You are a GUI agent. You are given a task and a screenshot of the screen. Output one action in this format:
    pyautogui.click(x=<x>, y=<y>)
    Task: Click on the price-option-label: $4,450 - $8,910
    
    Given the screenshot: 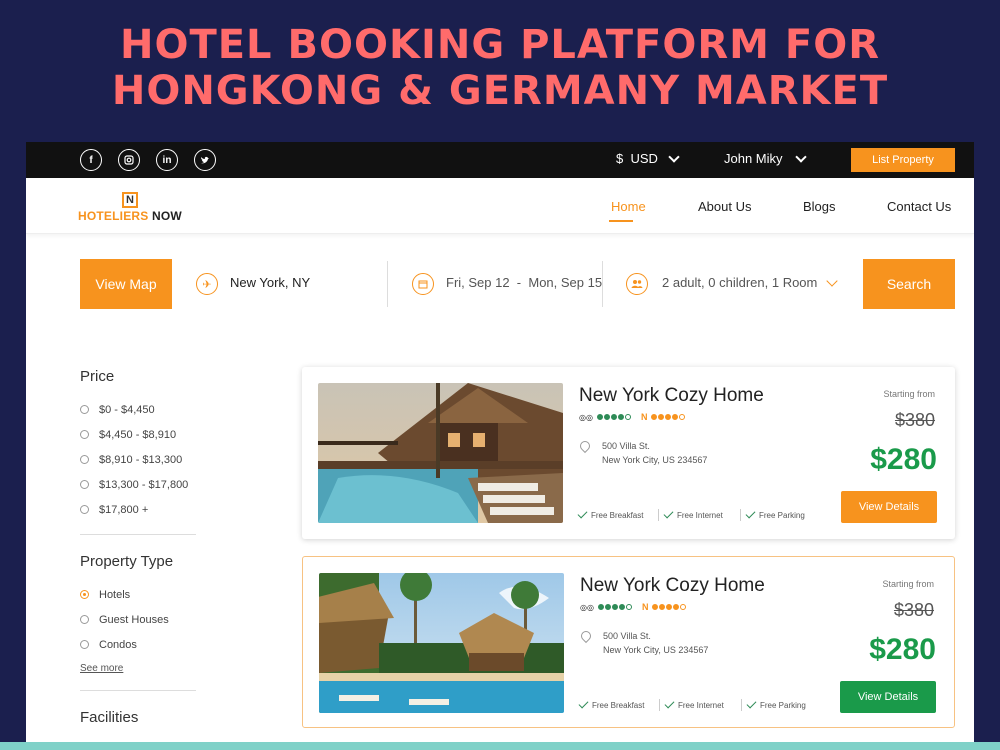 What is the action you would take?
    pyautogui.click(x=138, y=434)
    